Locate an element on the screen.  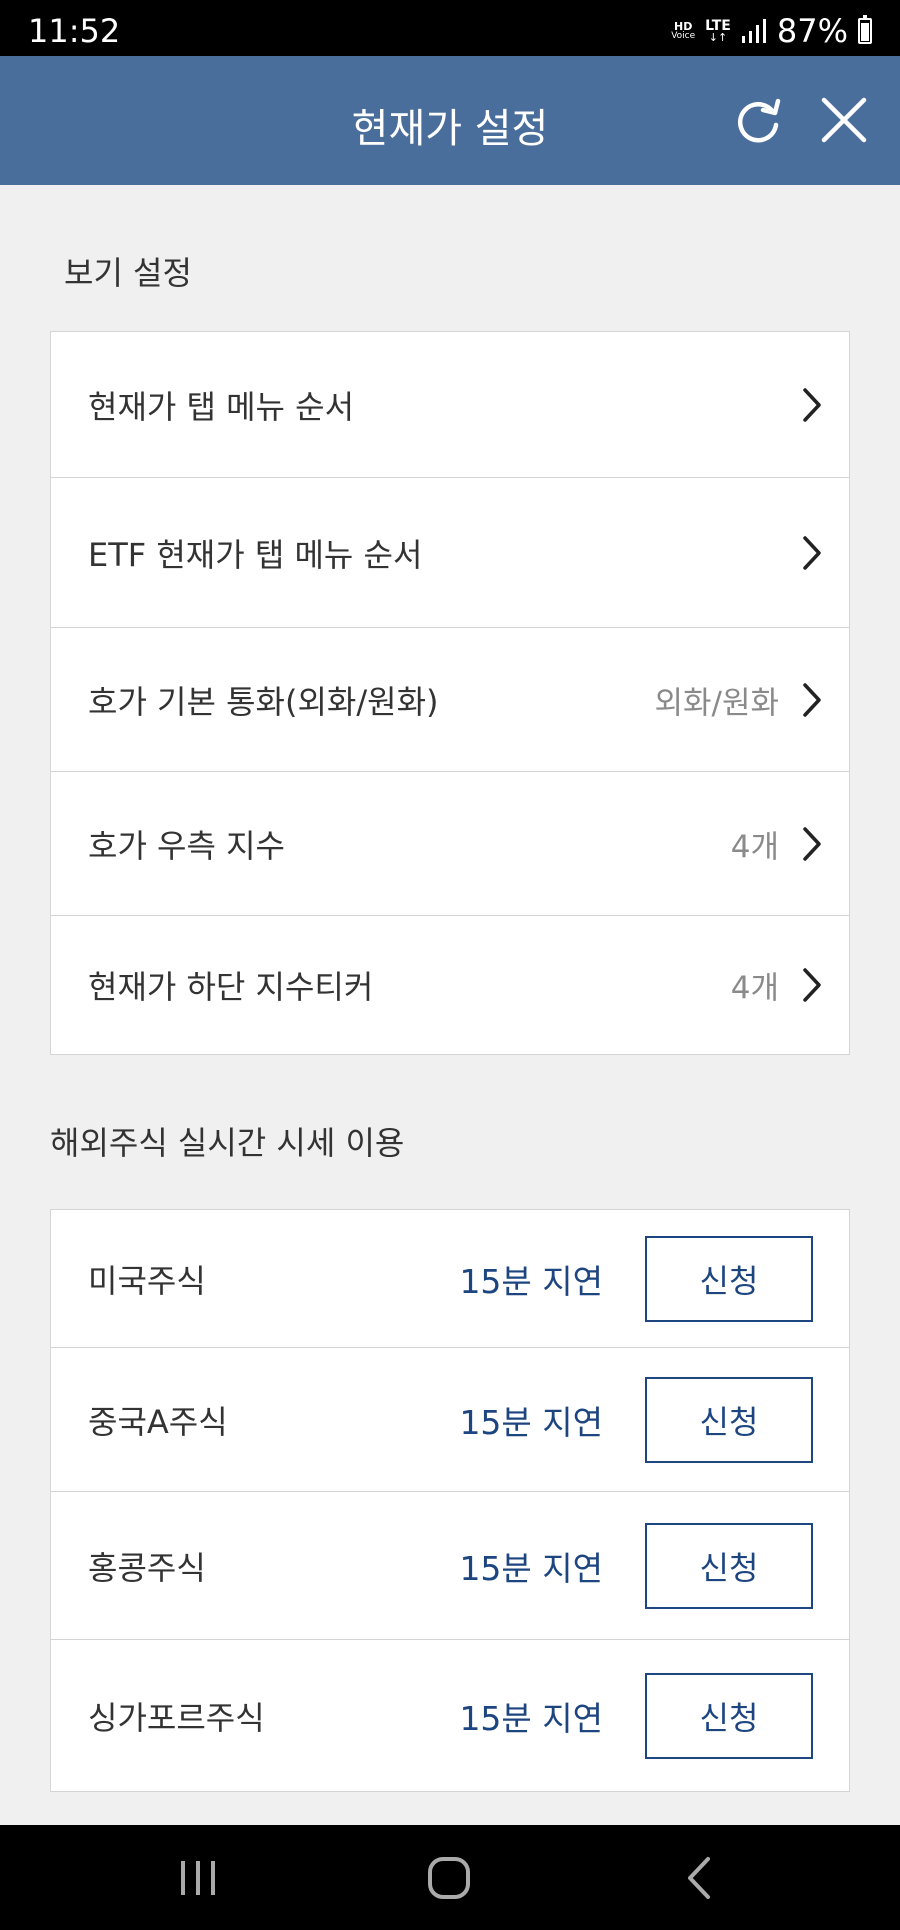
view-settings-title: 보기 설정 is located at coordinates (128, 273).